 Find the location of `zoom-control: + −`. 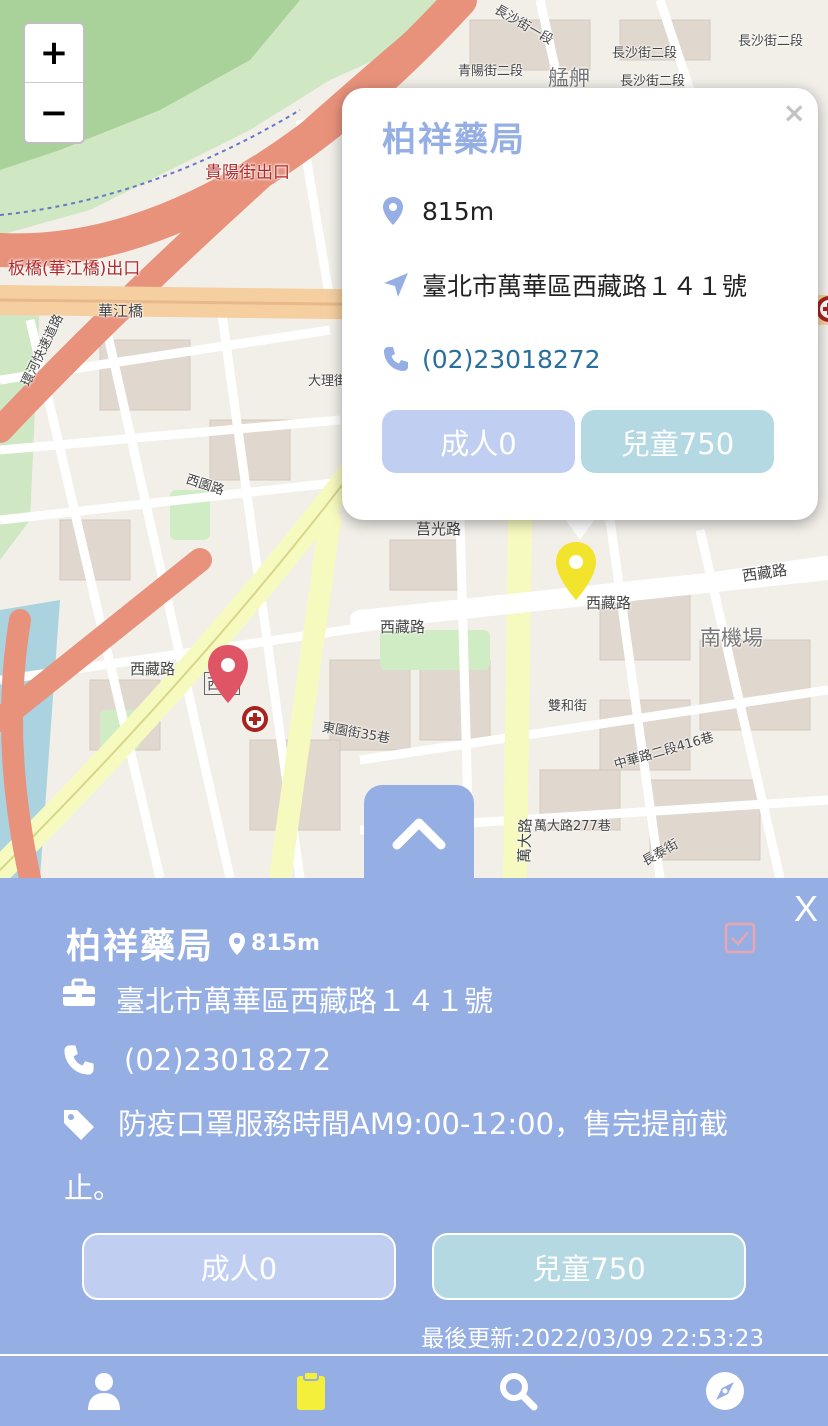

zoom-control: + − is located at coordinates (54, 83).